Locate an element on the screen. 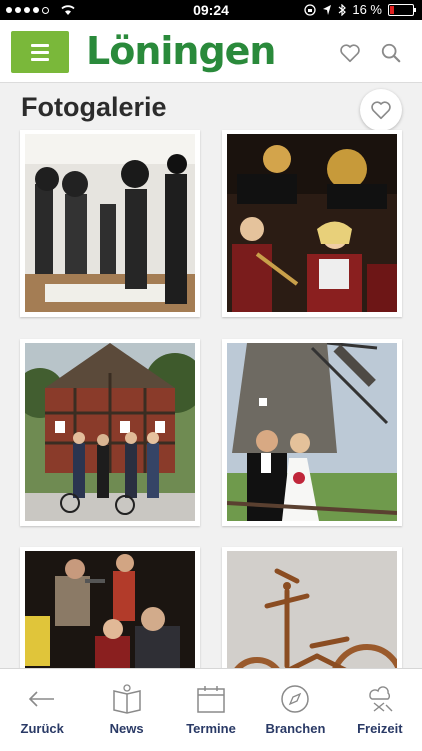  bottom-navigation: Zurück News Termine Branchen Freizeit is located at coordinates (211, 709).